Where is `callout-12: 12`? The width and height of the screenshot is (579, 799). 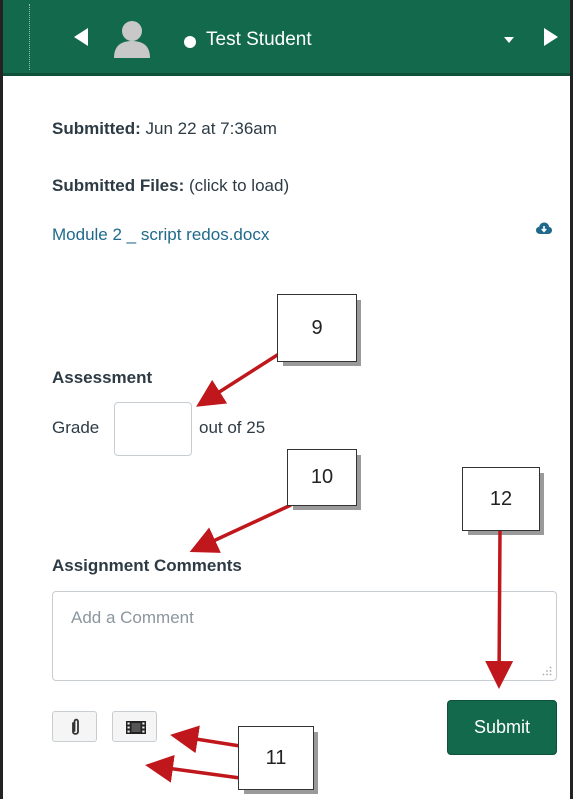
callout-12: 12 is located at coordinates (503, 501).